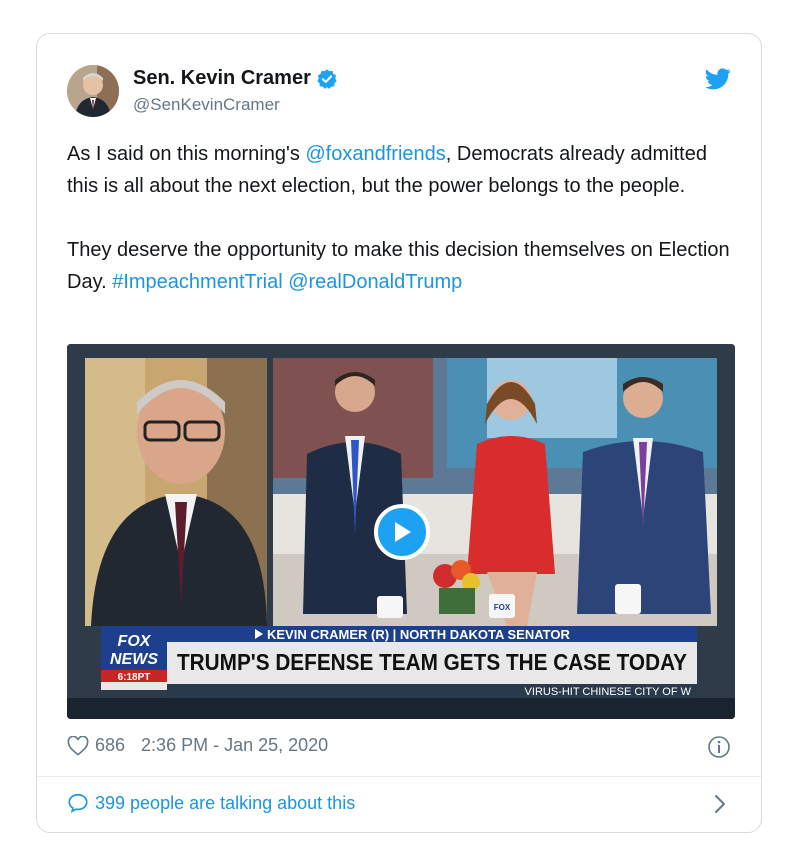  I want to click on tweet-meta: 686 2:36 PM - Jan 25, 2020, so click(197, 745).